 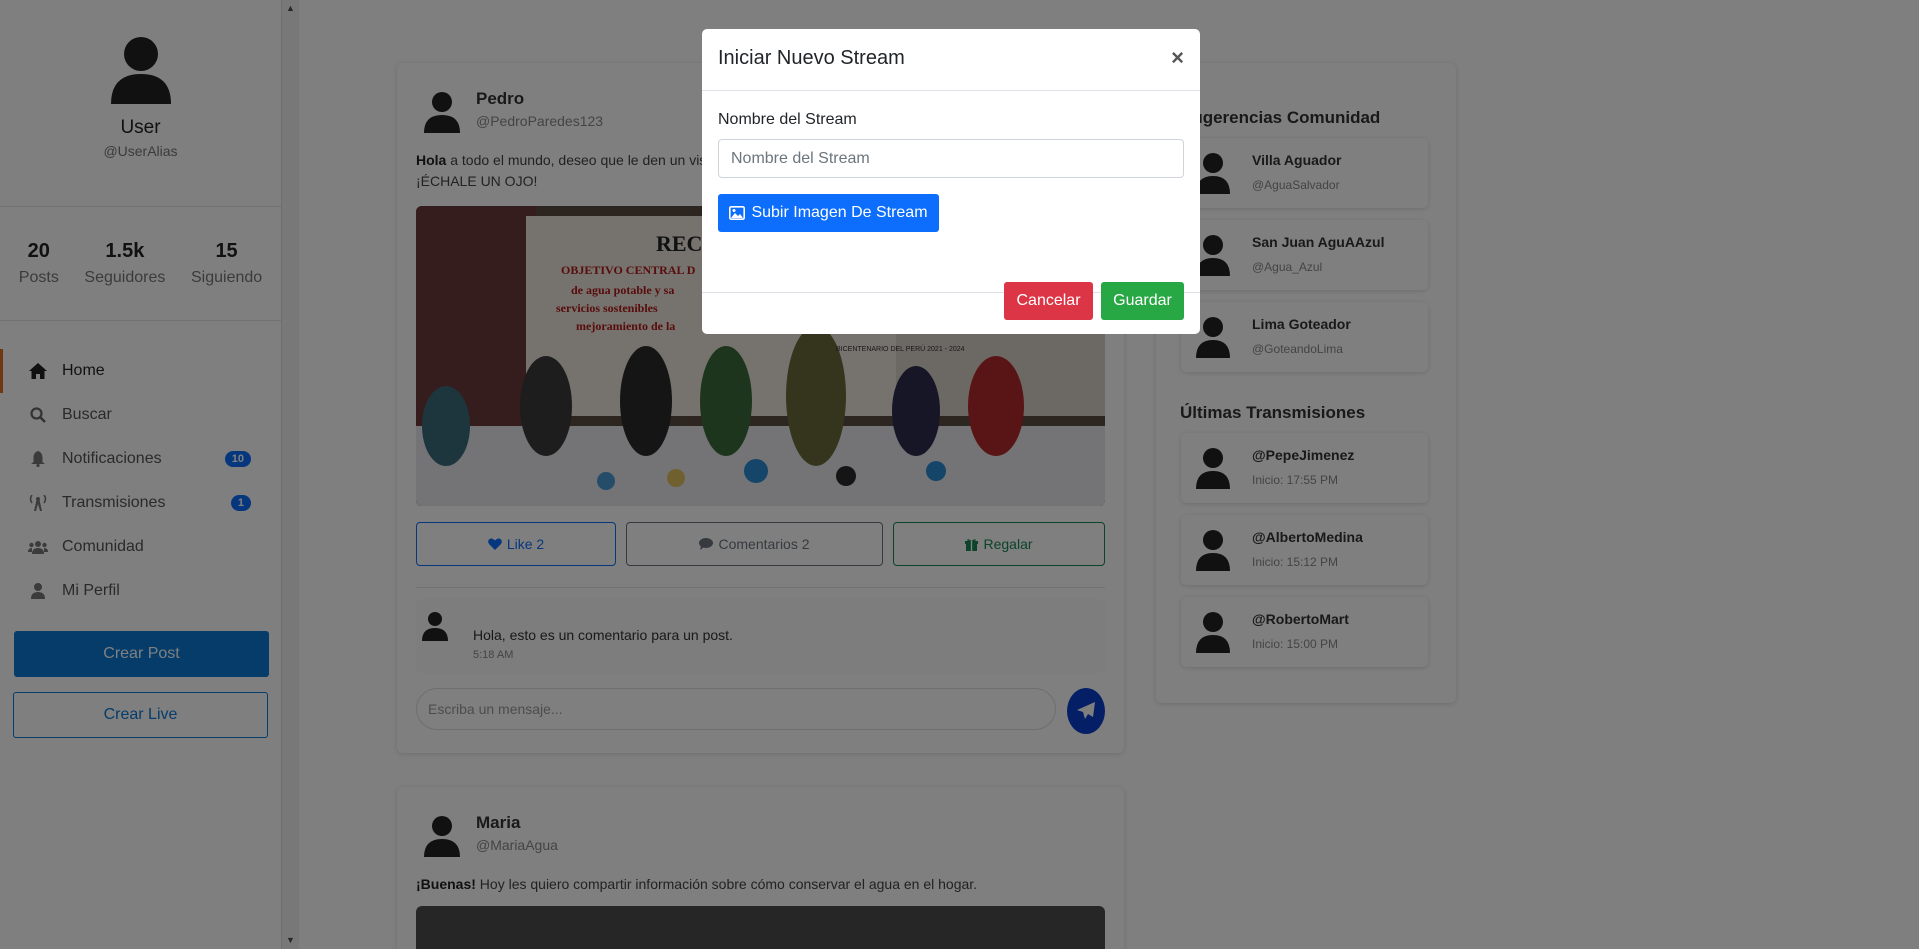 What do you see at coordinates (951, 158) in the screenshot?
I see `stream-name-input: Nombre del Stream` at bounding box center [951, 158].